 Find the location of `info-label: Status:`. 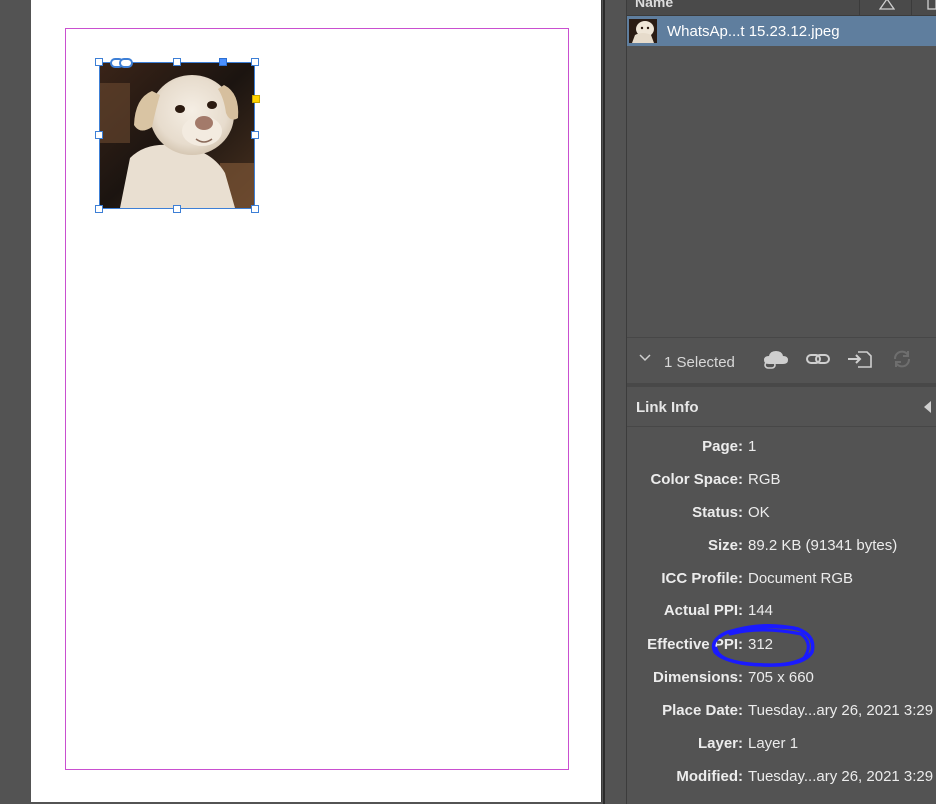

info-label: Status: is located at coordinates (717, 512).